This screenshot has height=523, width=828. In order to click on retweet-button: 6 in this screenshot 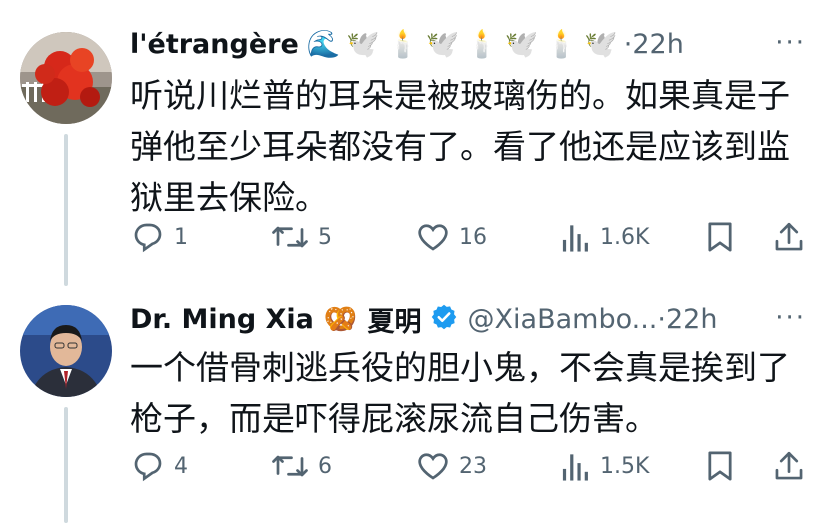, I will do `click(301, 466)`.